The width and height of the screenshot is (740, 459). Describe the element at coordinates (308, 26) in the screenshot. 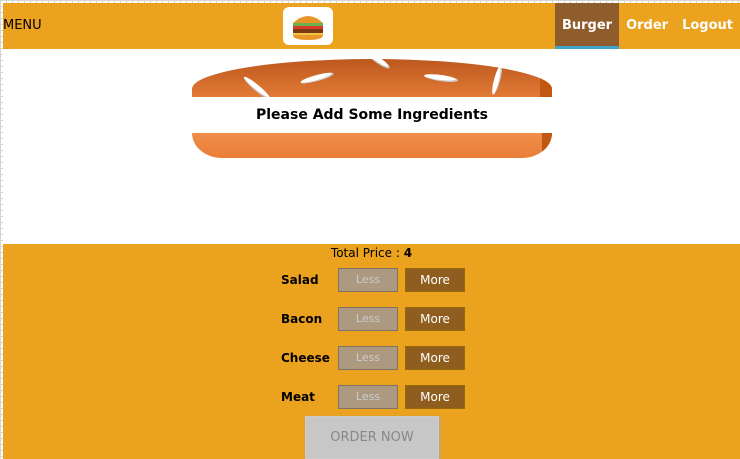

I see `burger-logo-icon` at that location.